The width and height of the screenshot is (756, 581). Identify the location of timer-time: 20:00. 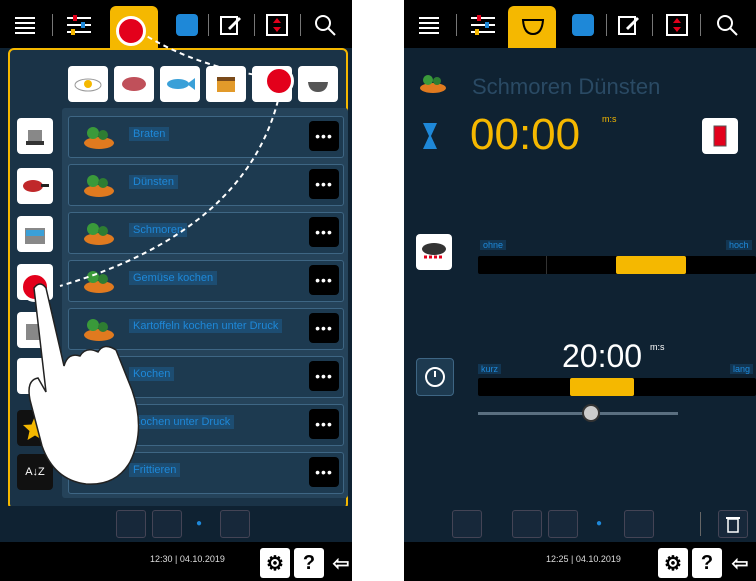
(602, 356).